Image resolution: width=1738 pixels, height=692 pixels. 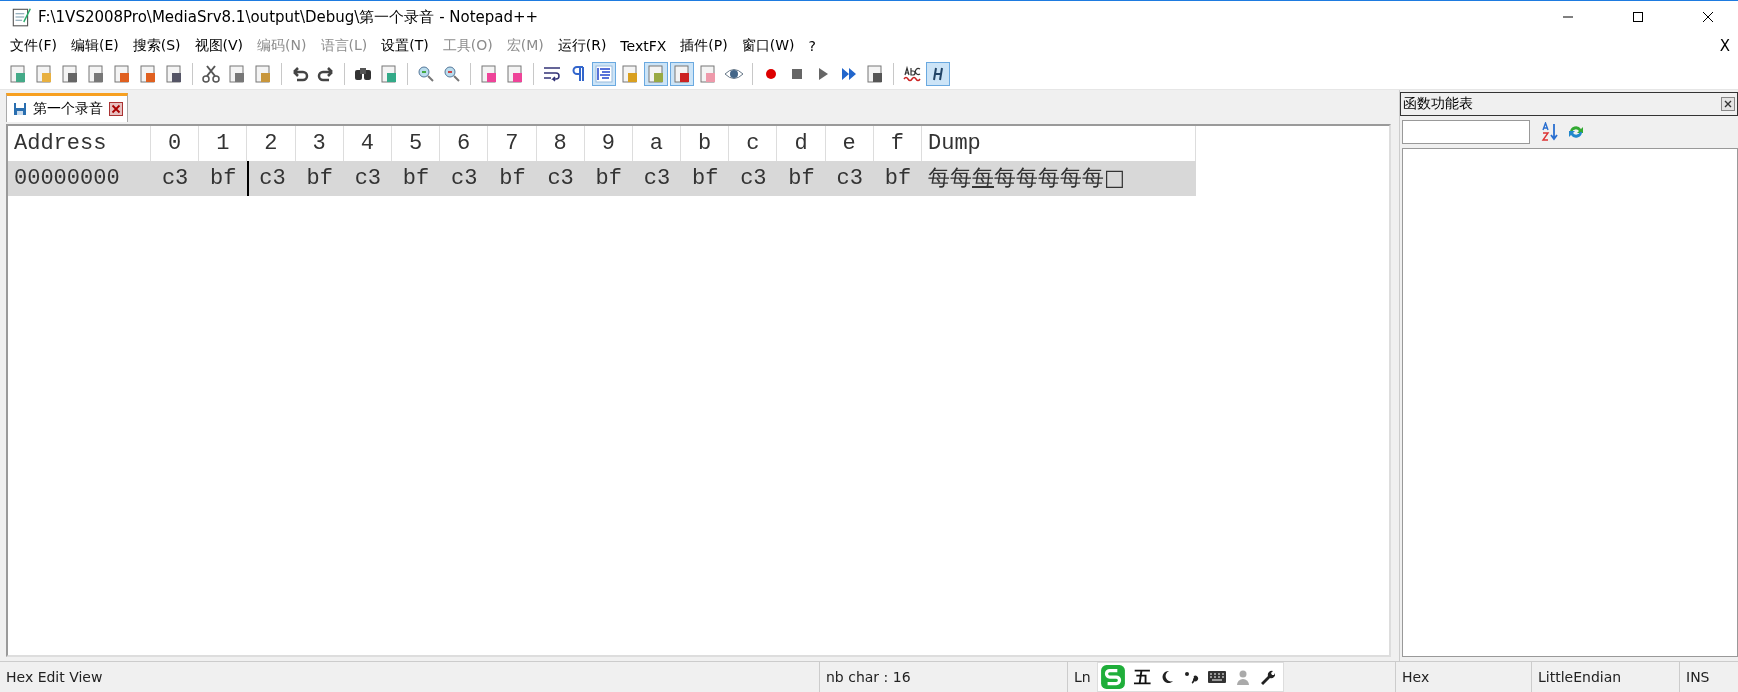 I want to click on indent-guide-icon, so click(x=604, y=74).